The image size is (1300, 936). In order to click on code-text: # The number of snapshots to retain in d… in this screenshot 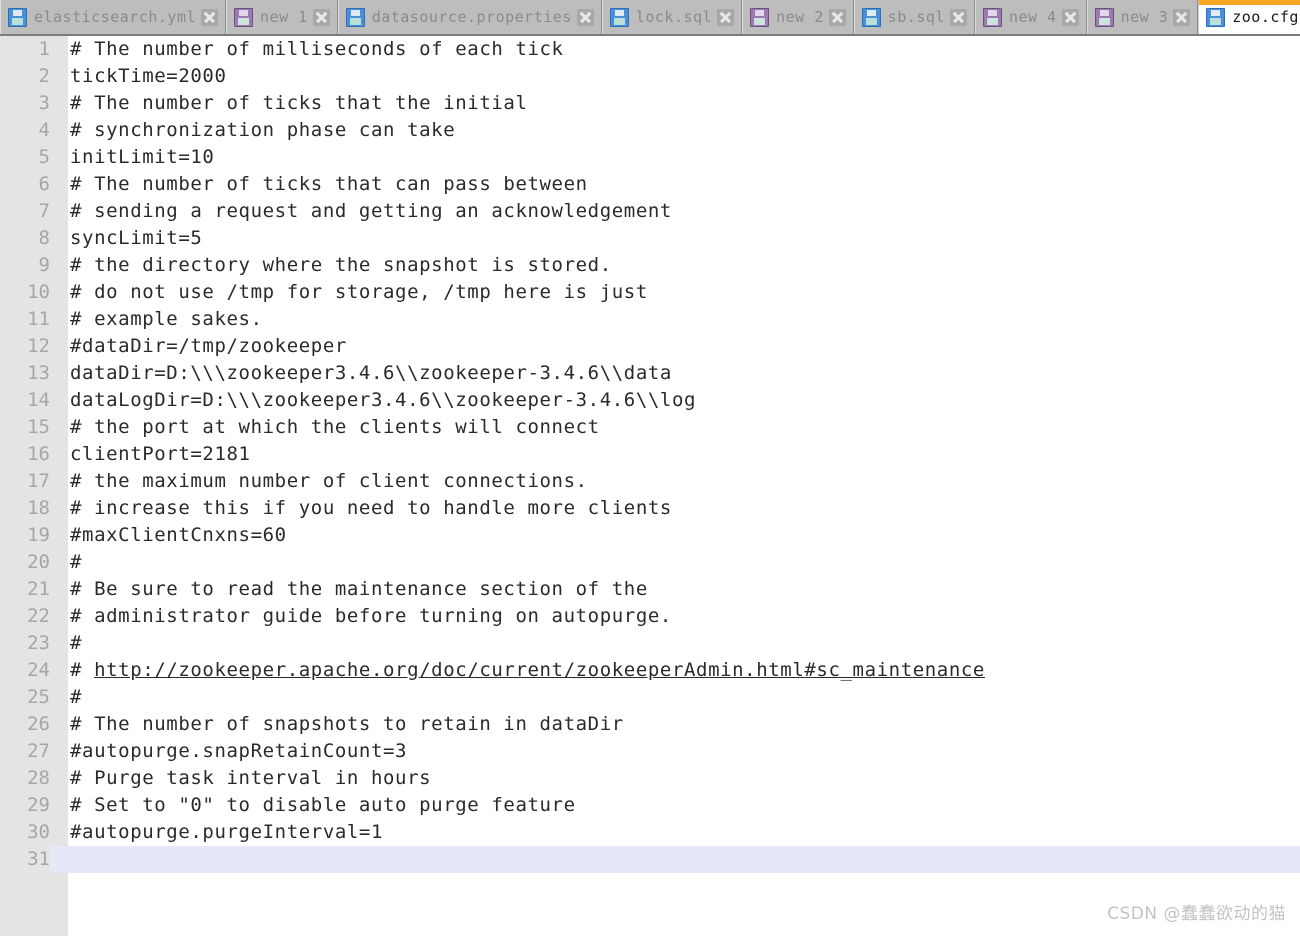, I will do `click(347, 724)`.